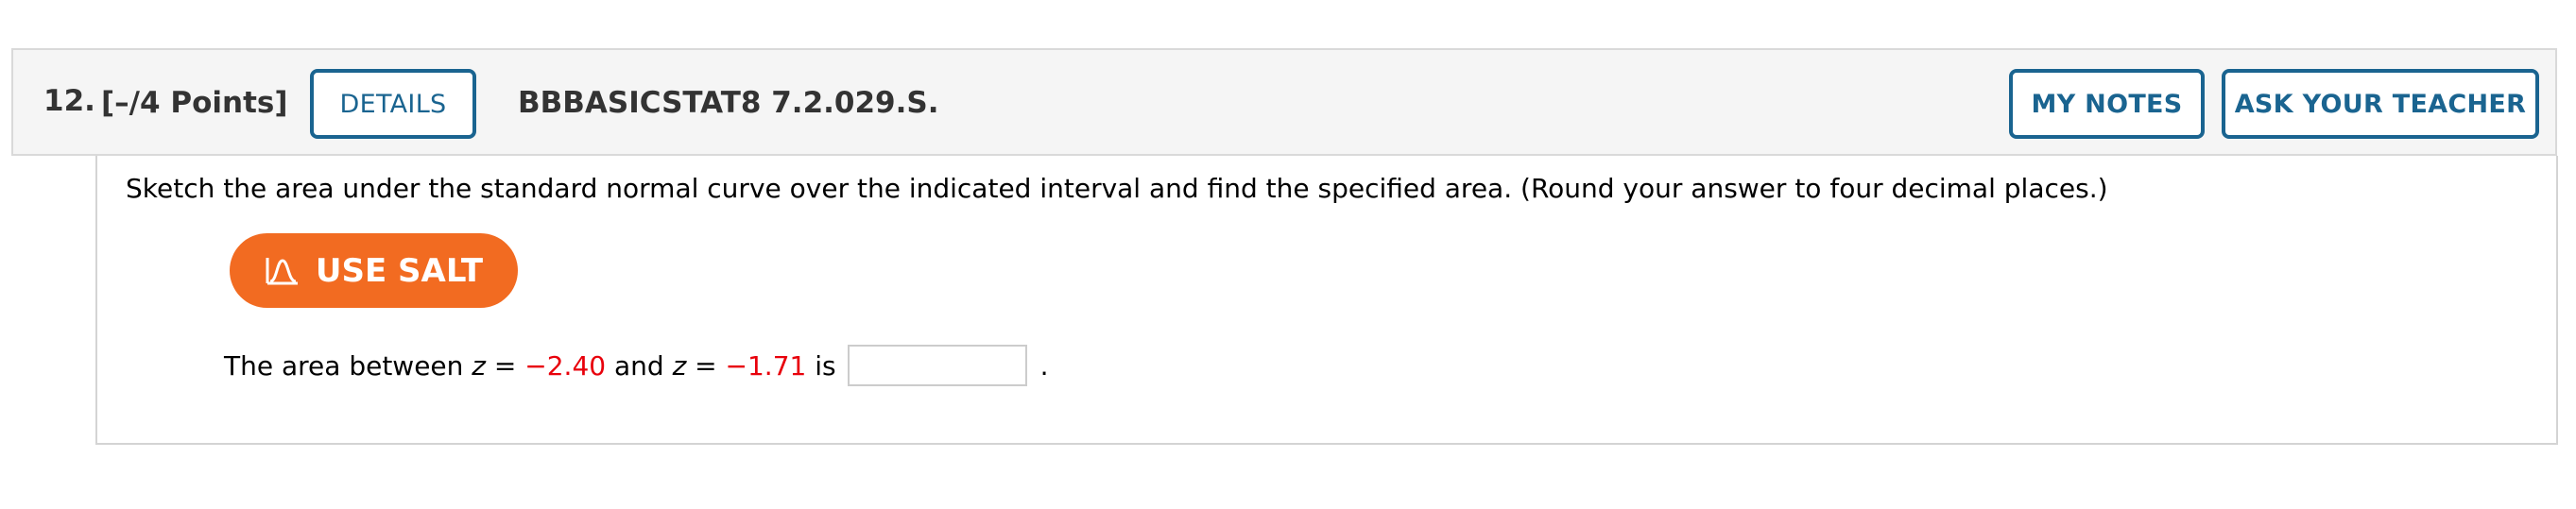  Describe the element at coordinates (565, 365) in the screenshot. I see `z-lower-value: −2.40` at that location.